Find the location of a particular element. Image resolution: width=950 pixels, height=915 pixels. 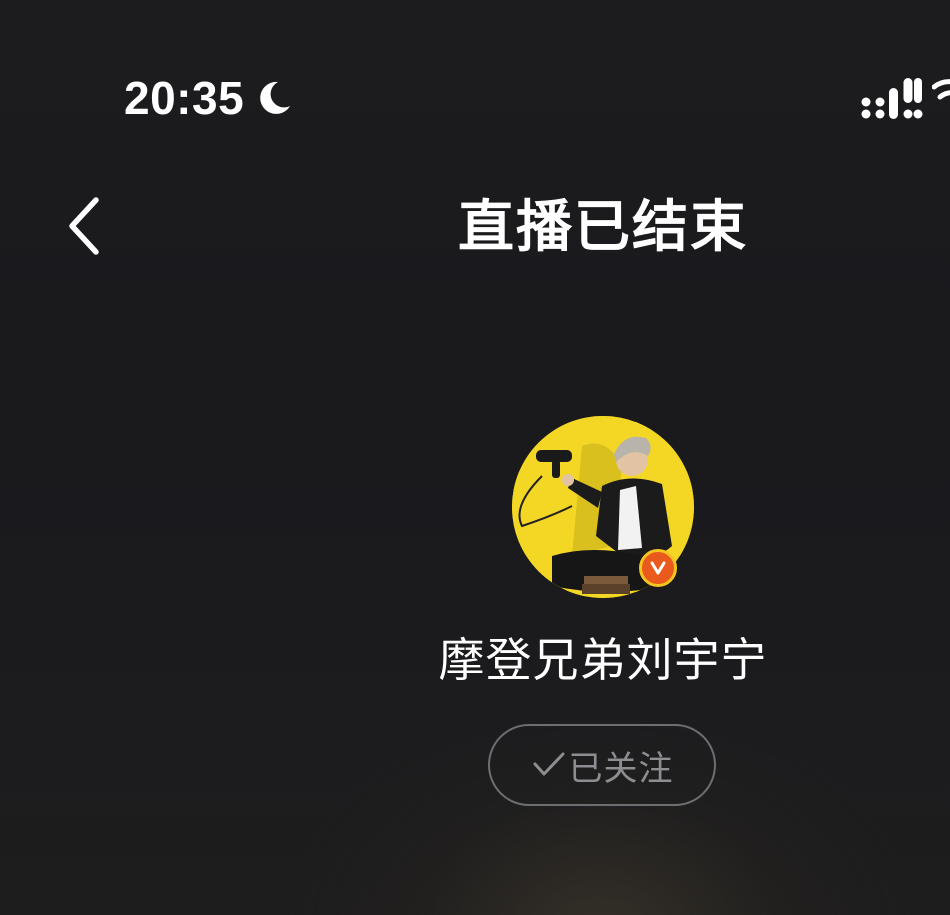

follow-button: 已关注 is located at coordinates (602, 765).